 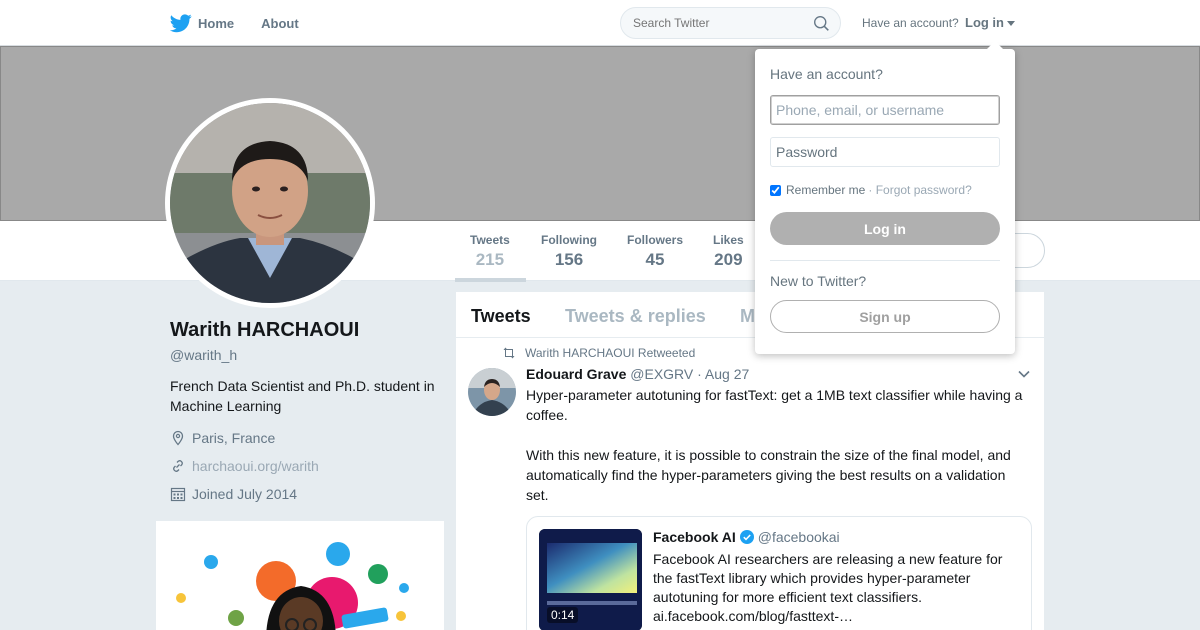 What do you see at coordinates (821, 23) in the screenshot?
I see `search-icon` at bounding box center [821, 23].